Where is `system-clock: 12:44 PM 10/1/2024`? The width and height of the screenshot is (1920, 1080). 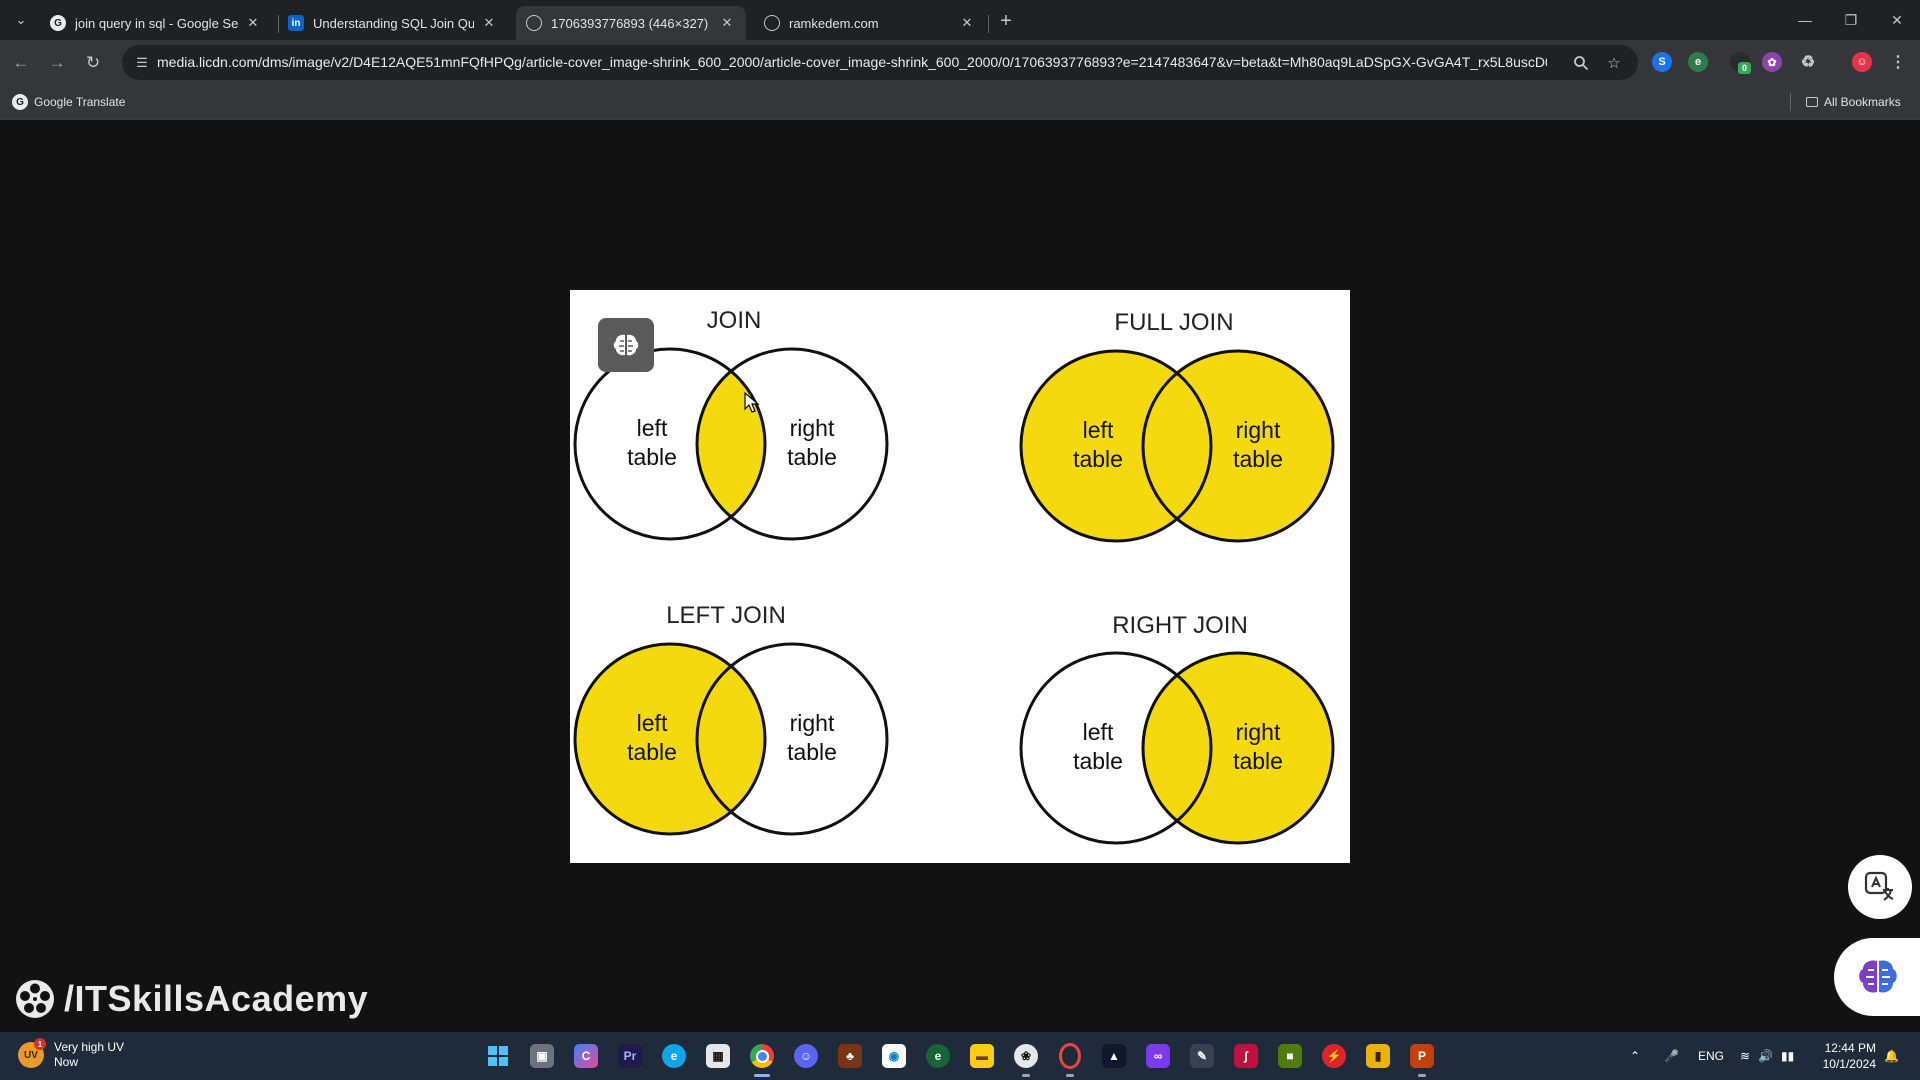 system-clock: 12:44 PM 10/1/2024 is located at coordinates (1841, 1056).